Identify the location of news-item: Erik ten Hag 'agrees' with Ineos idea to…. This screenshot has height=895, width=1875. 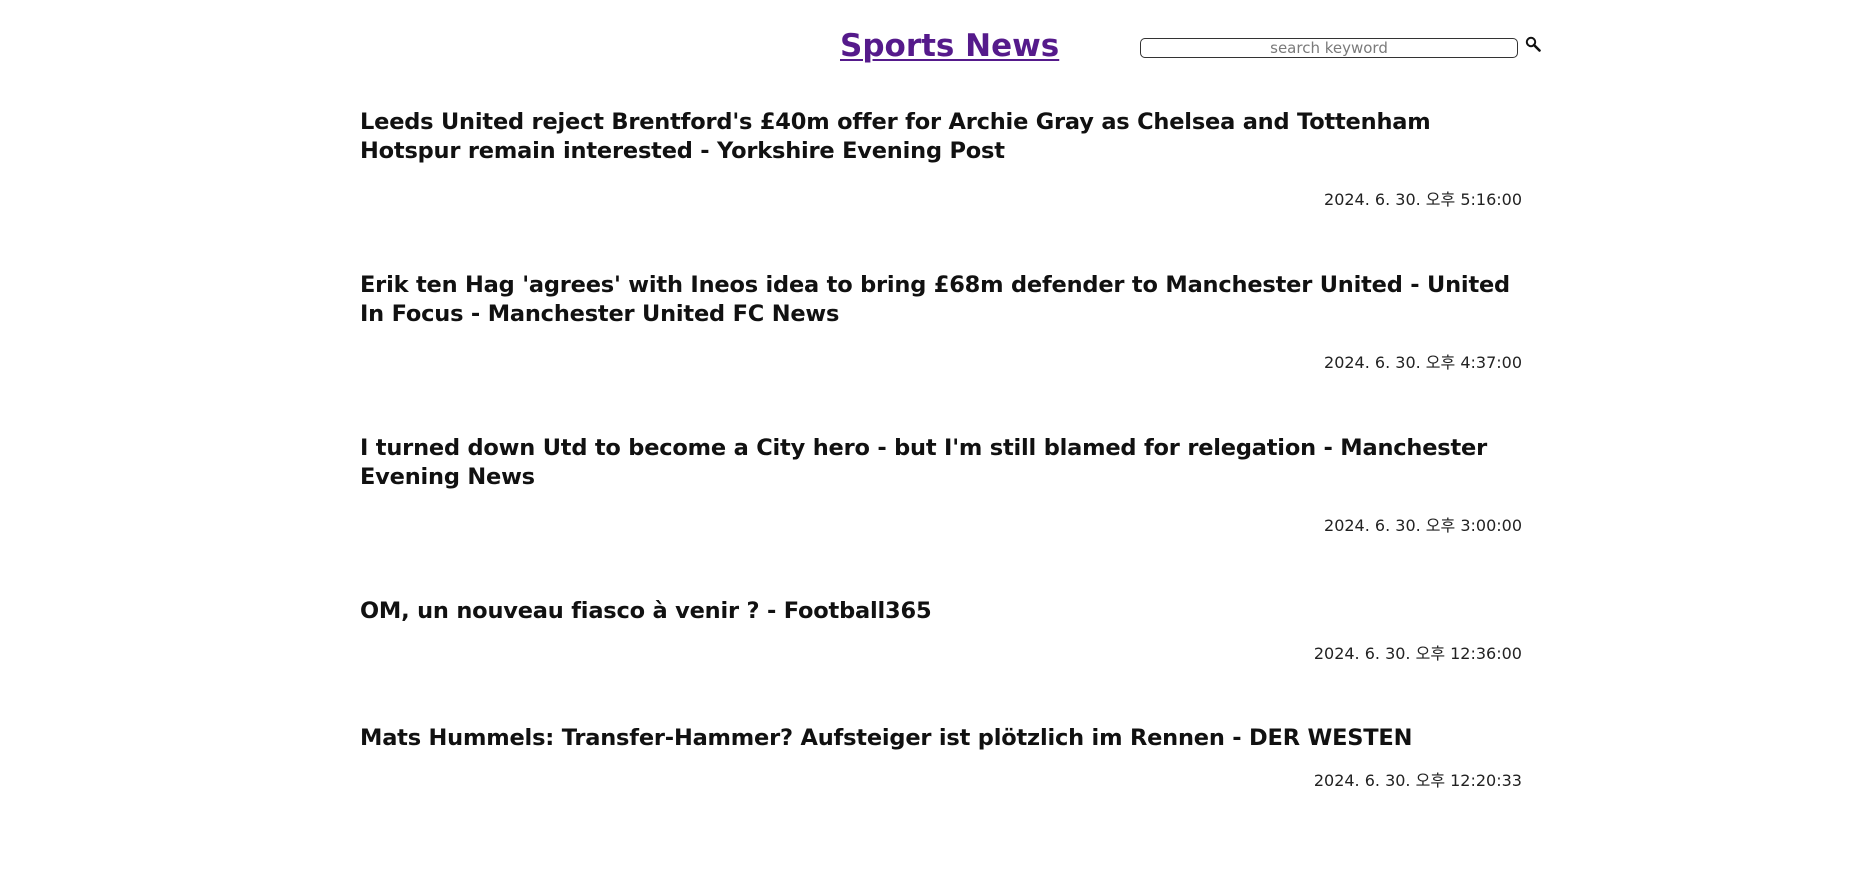
(941, 322).